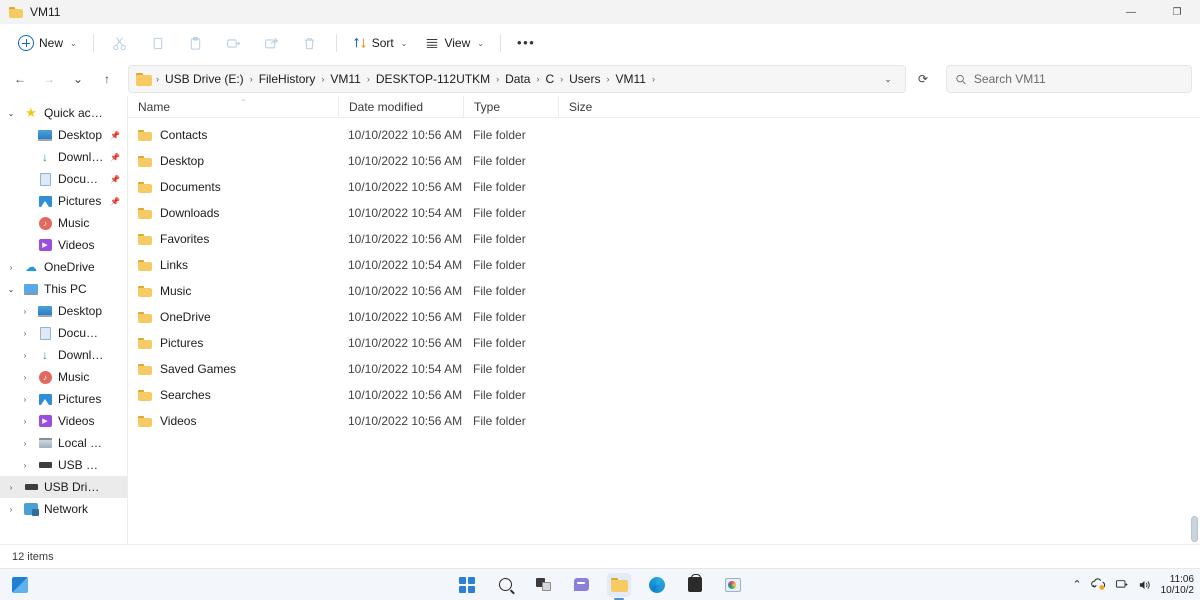  Describe the element at coordinates (1078, 79) in the screenshot. I see `search-input` at that location.